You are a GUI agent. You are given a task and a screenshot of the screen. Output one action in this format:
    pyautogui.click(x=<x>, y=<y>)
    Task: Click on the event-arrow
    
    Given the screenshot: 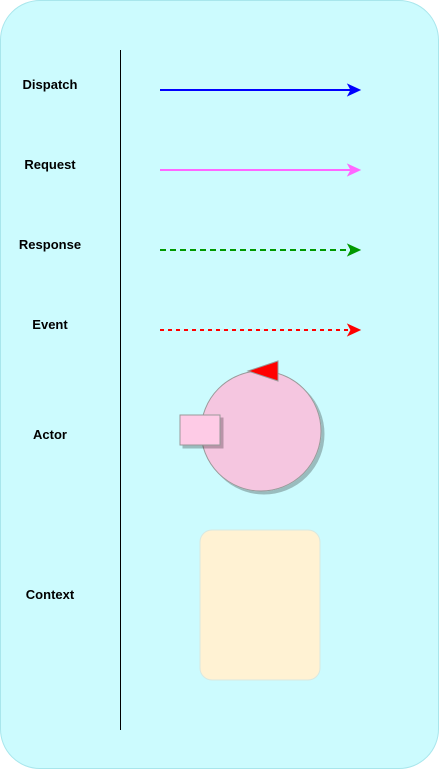 What is the action you would take?
    pyautogui.click(x=261, y=330)
    